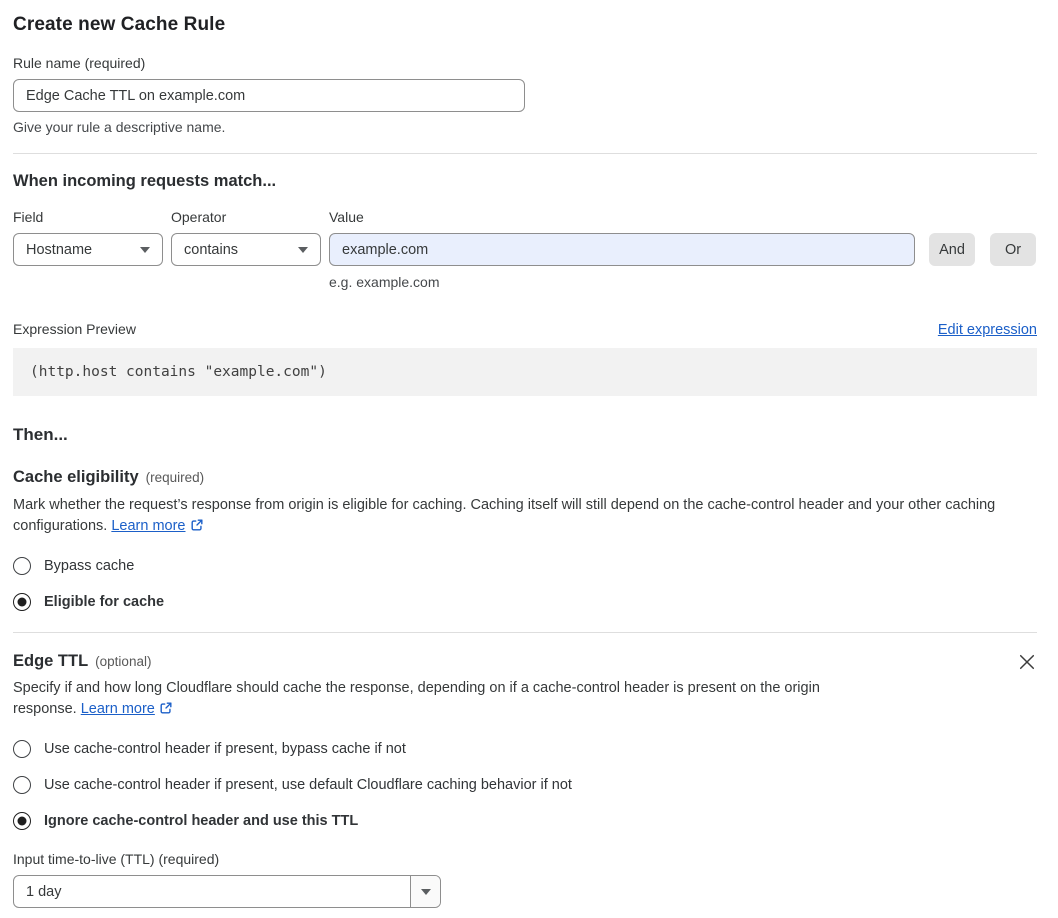 The width and height of the screenshot is (1058, 918). Describe the element at coordinates (74, 329) in the screenshot. I see `expression-preview-label: Expression Preview` at that location.